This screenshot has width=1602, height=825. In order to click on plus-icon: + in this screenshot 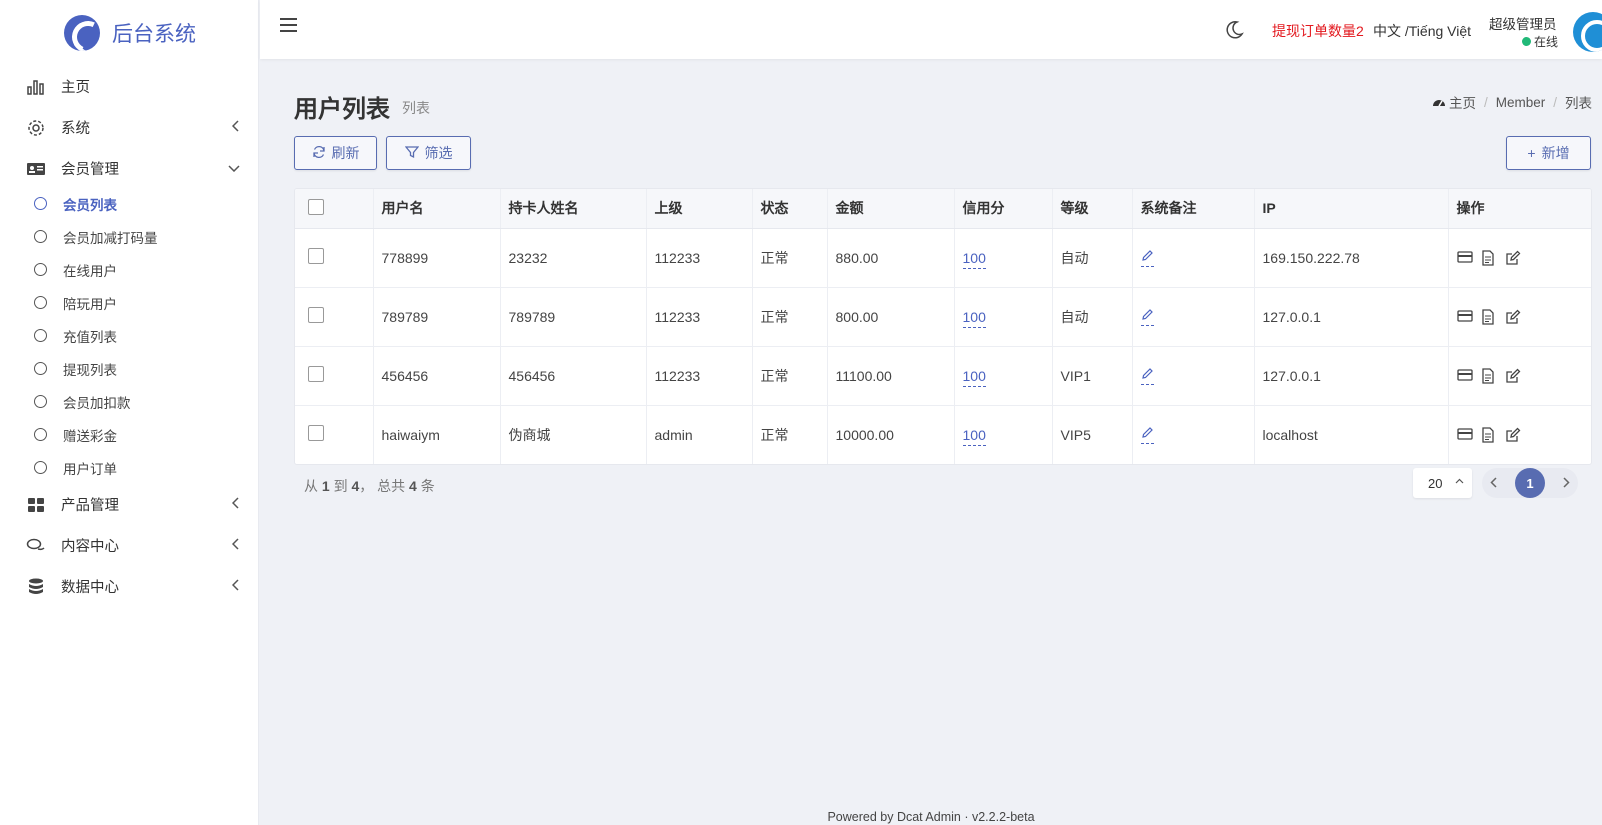, I will do `click(1531, 153)`.